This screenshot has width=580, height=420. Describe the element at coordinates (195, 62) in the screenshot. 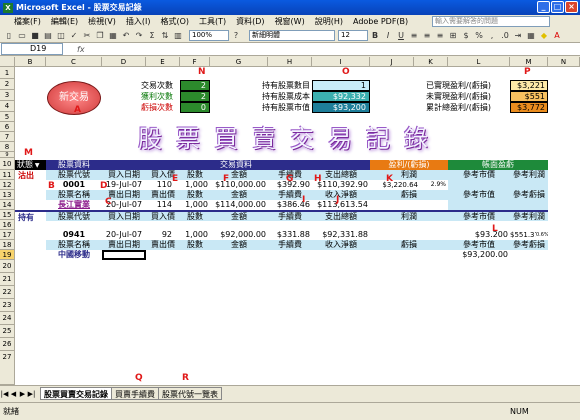

I see `col-header-f: F` at that location.